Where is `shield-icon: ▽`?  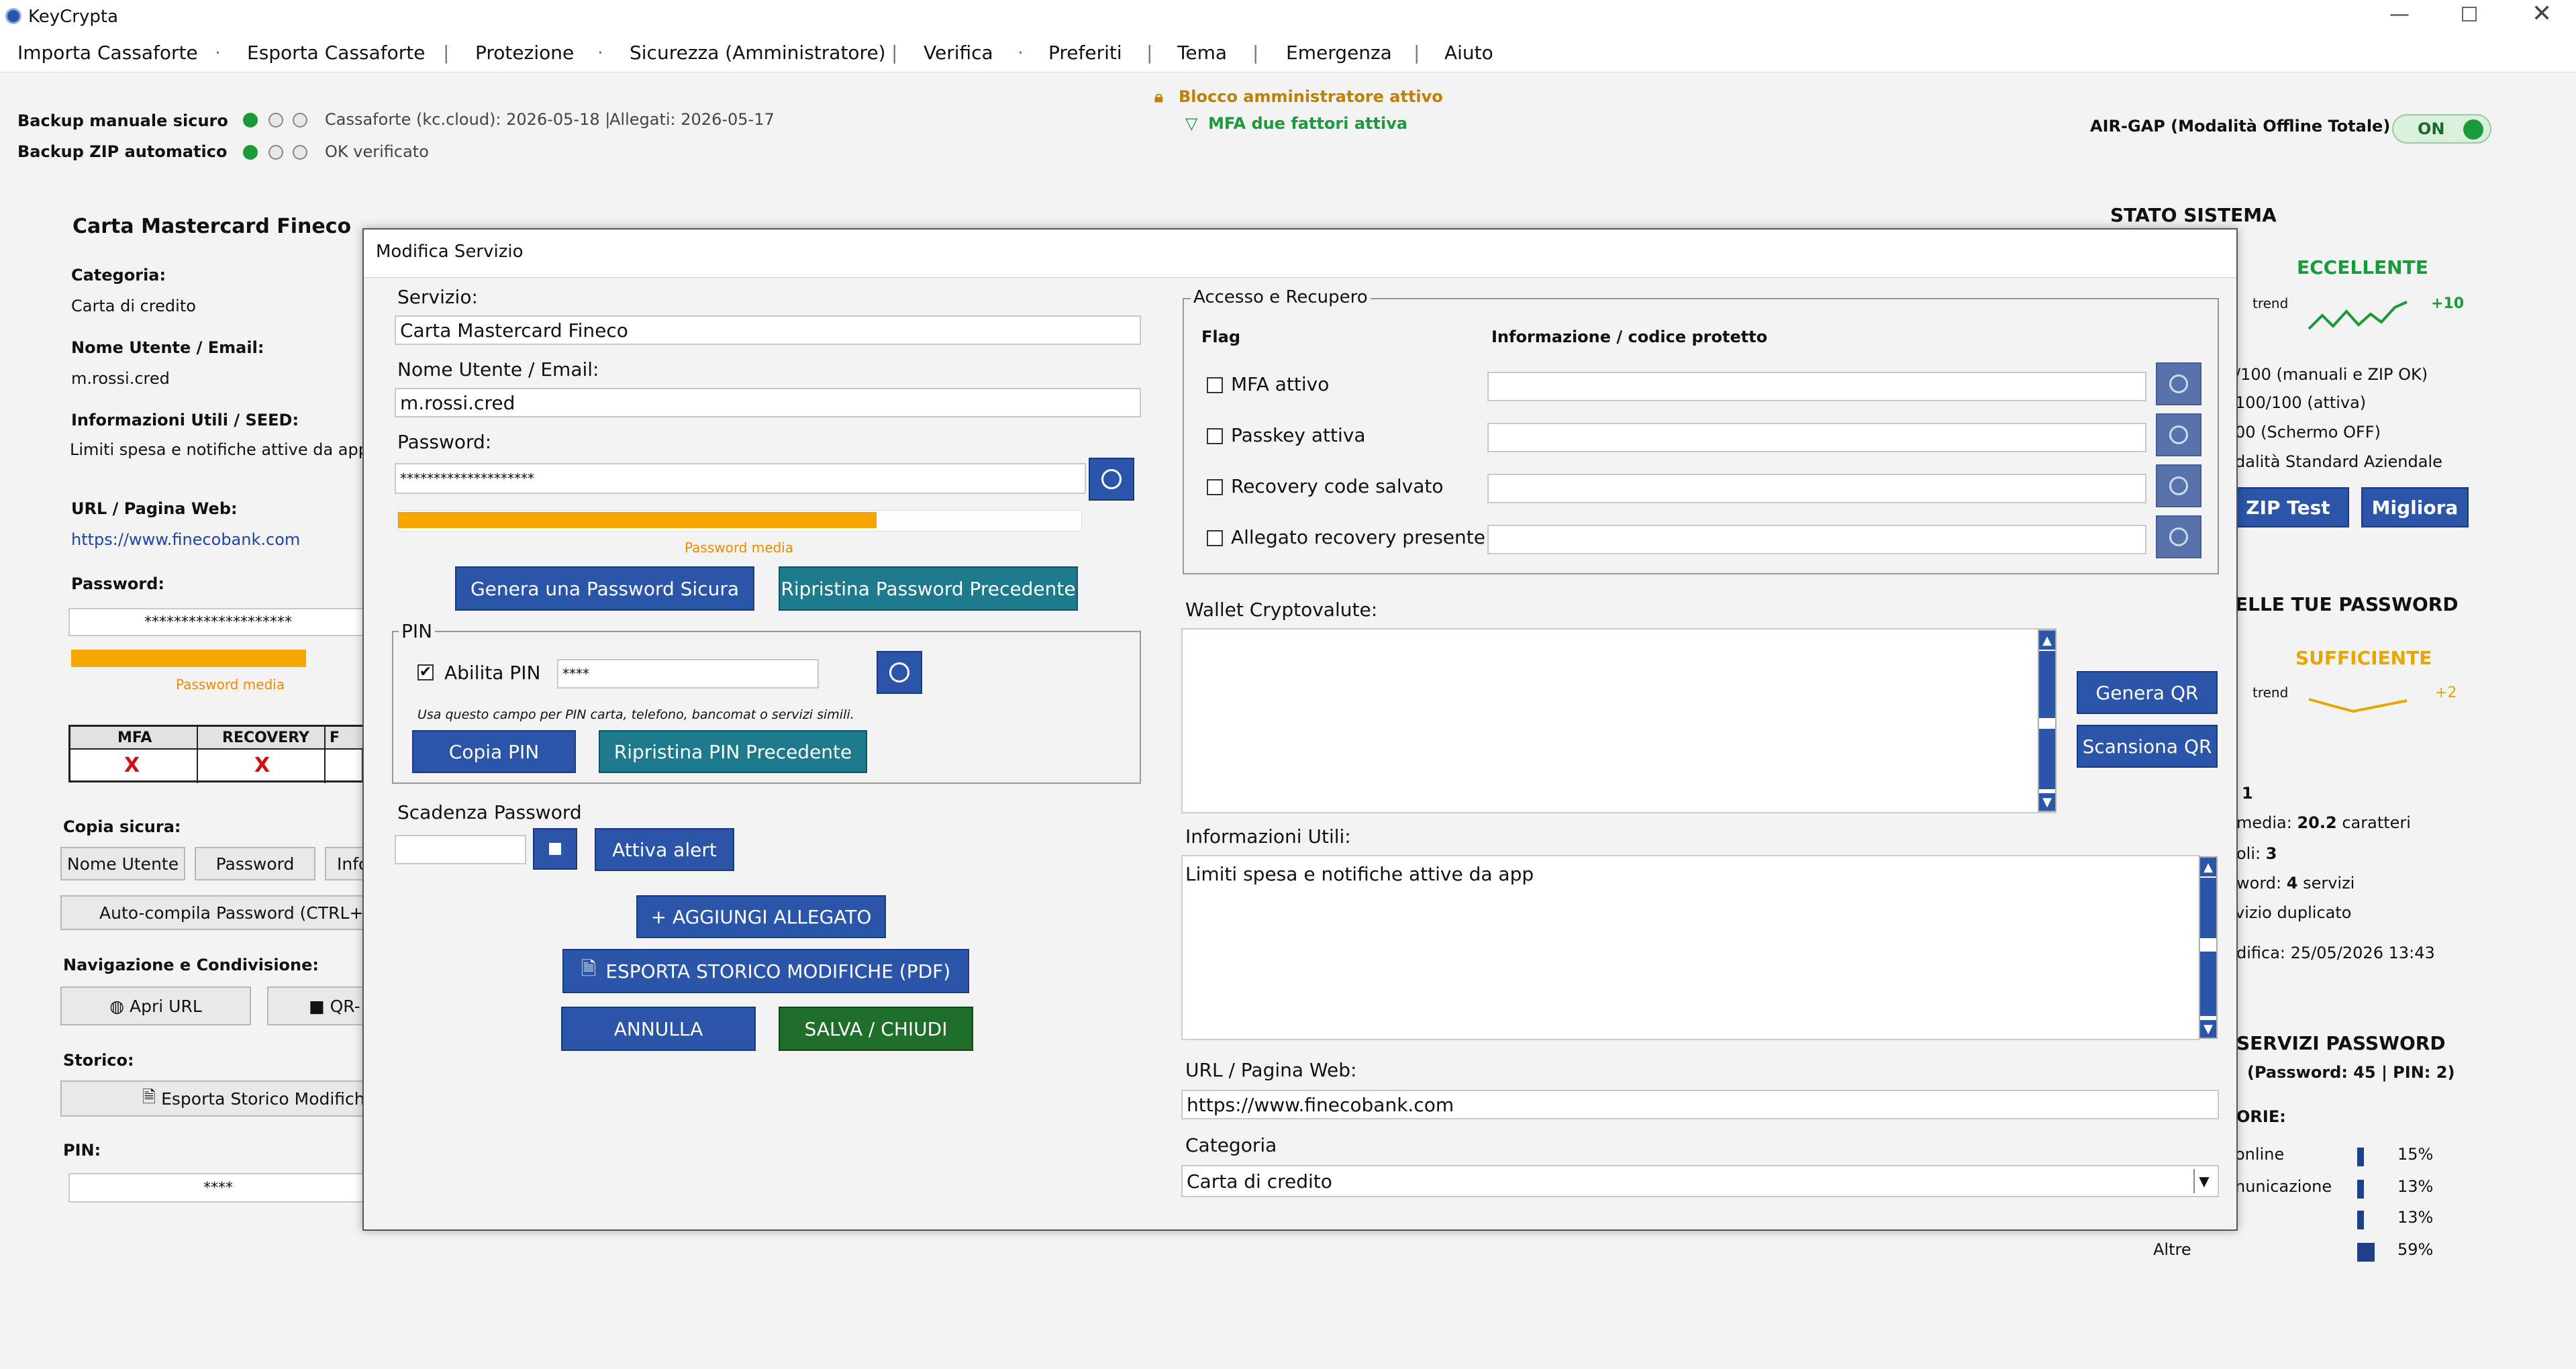
shield-icon: ▽ is located at coordinates (1191, 123).